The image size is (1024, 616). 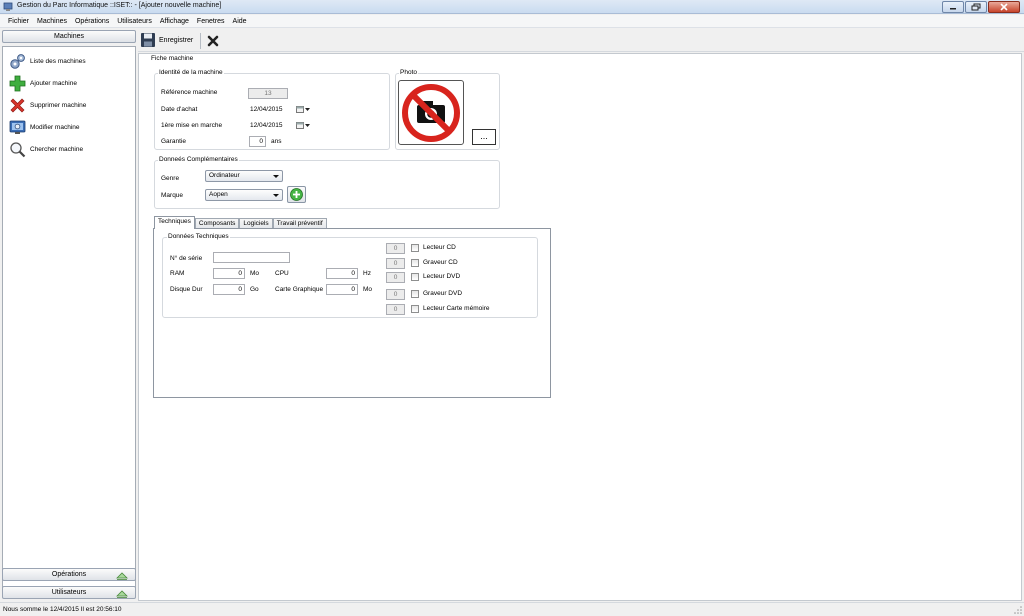 I want to click on maximize-button, so click(x=976, y=7).